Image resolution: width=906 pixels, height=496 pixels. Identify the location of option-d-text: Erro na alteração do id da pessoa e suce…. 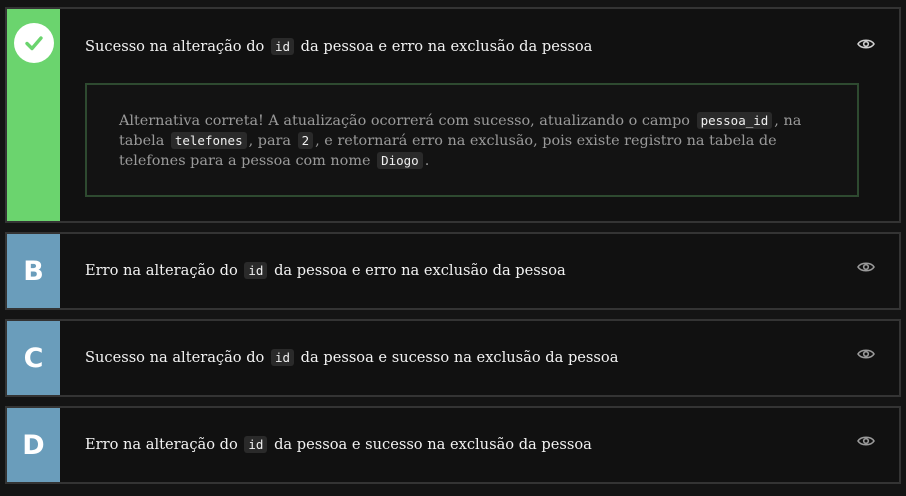
(338, 444).